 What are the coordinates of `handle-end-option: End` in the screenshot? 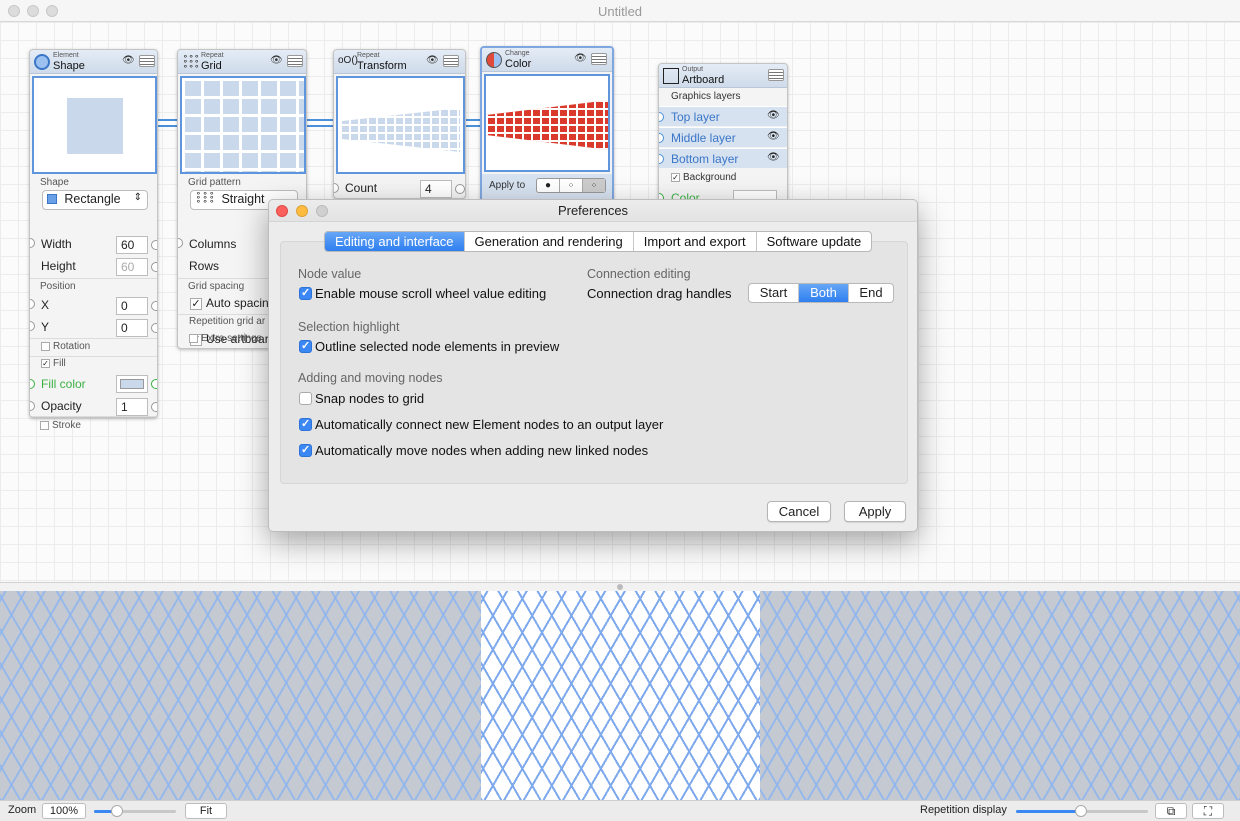 It's located at (871, 293).